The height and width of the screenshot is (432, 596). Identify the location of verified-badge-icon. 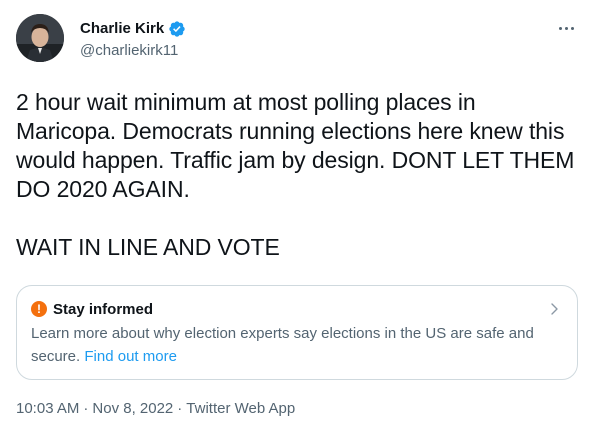
(177, 29).